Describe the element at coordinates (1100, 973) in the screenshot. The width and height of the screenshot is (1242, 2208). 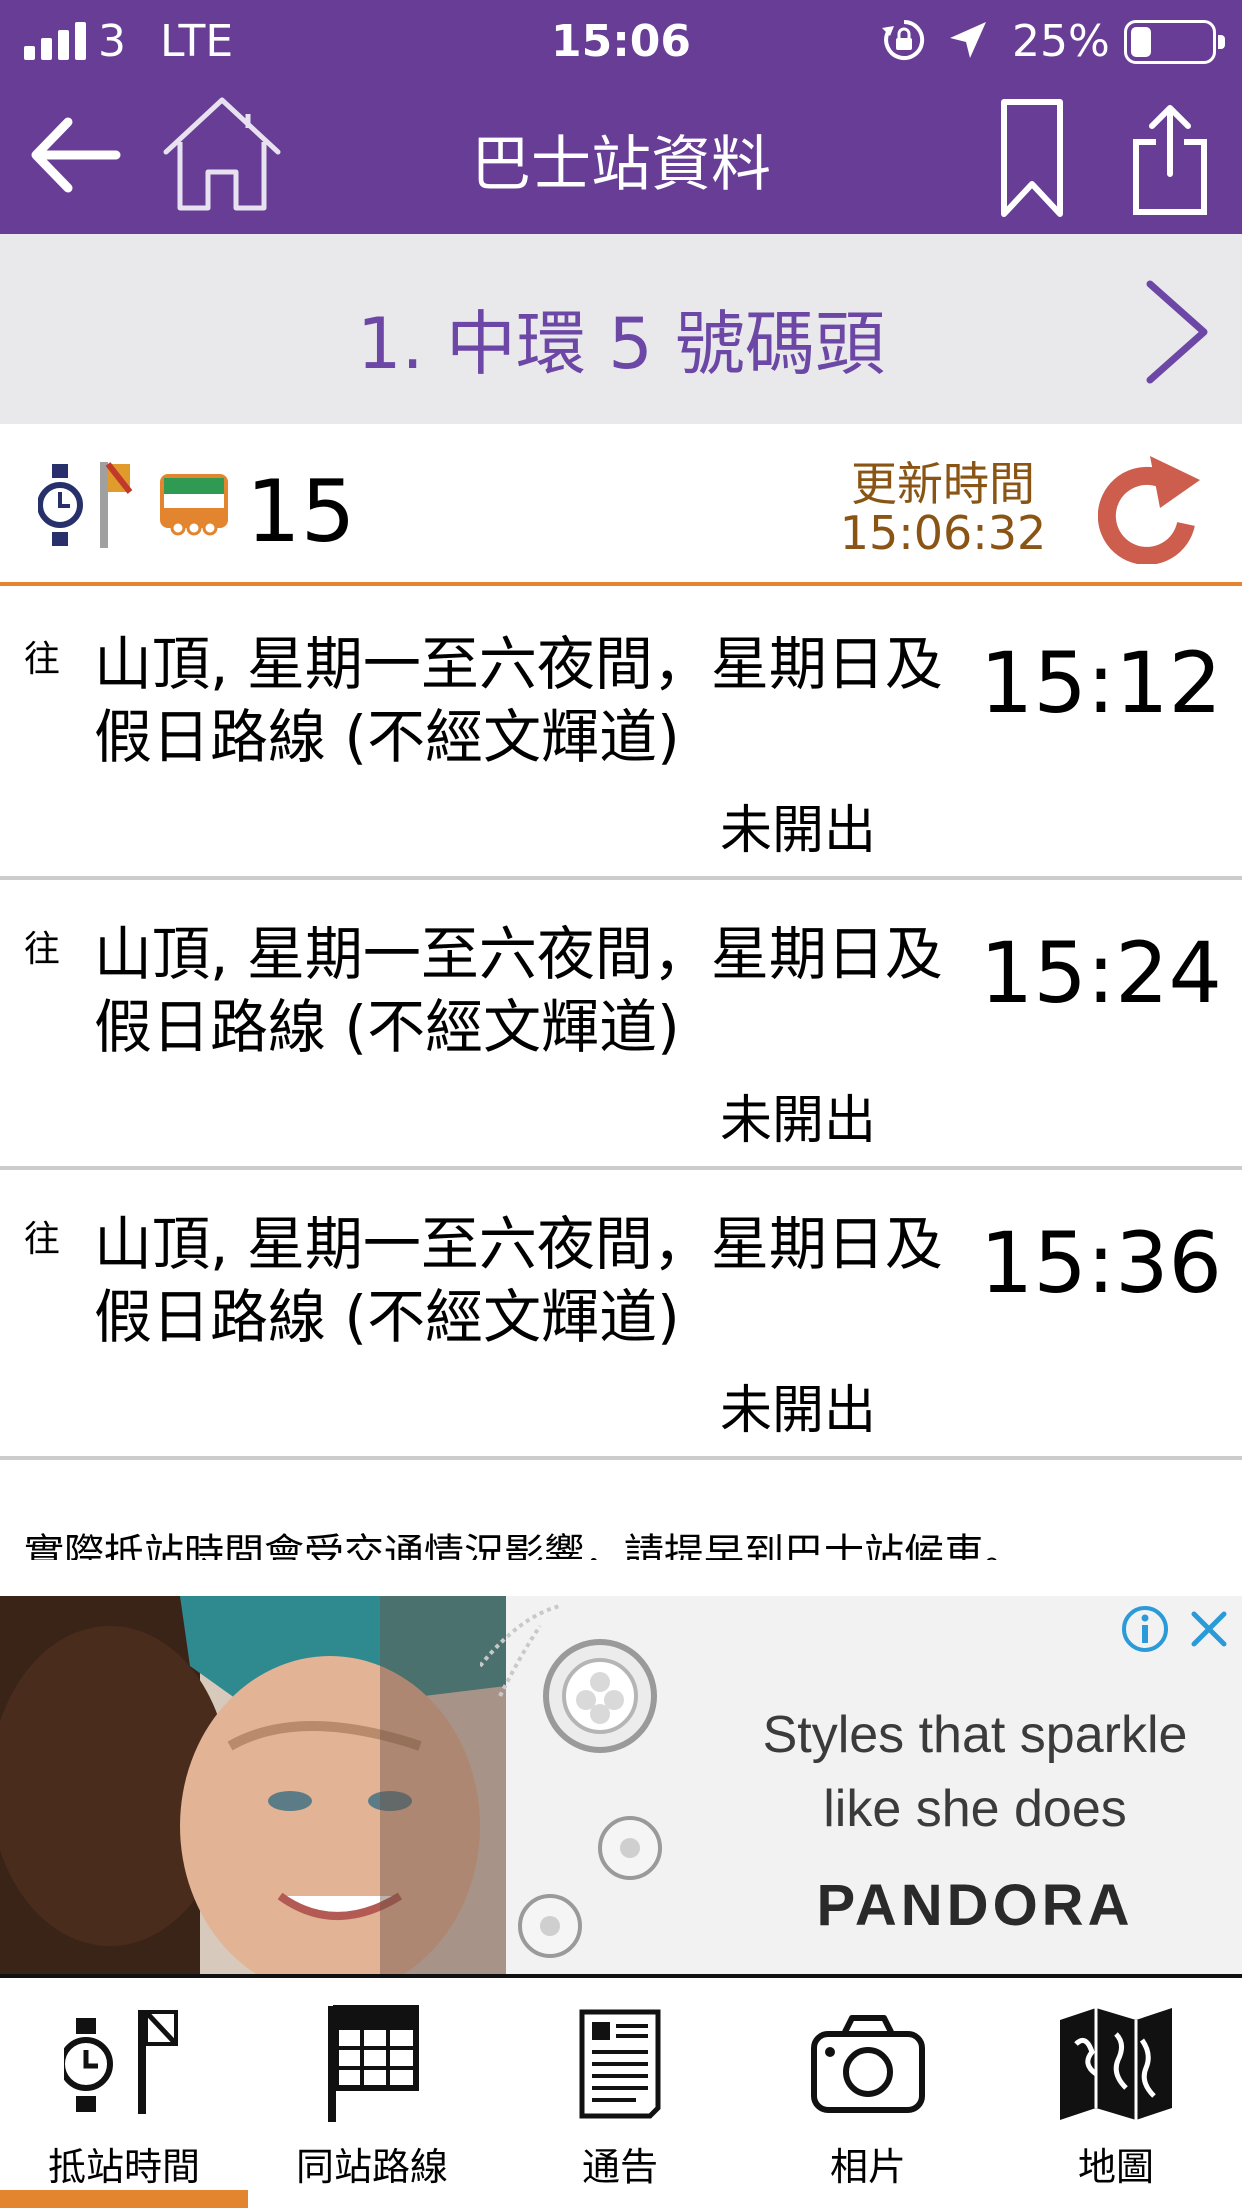
I see `arrival-time: 15:24` at that location.